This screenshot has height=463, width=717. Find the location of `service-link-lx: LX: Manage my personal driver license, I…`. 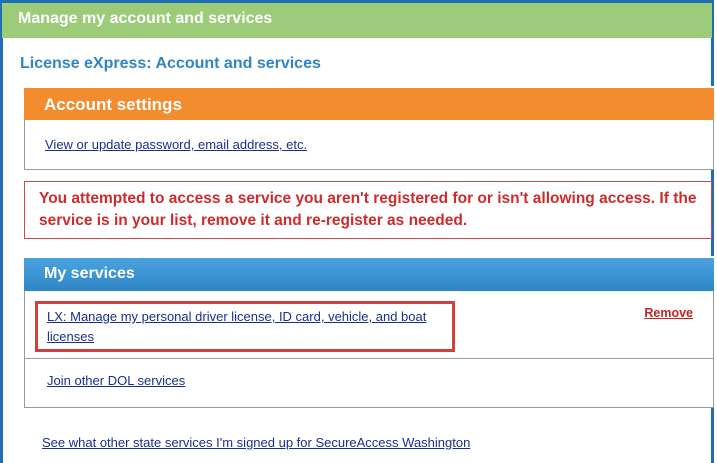

service-link-lx: LX: Manage my personal driver license, I… is located at coordinates (257, 327).